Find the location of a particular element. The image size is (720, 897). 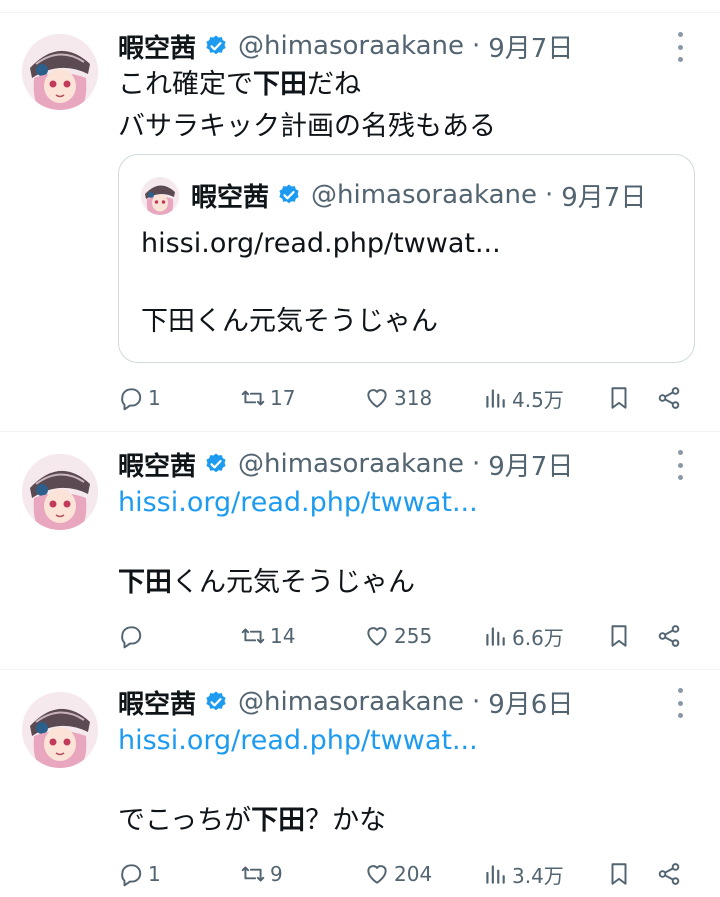

like-button: 318 is located at coordinates (398, 398).